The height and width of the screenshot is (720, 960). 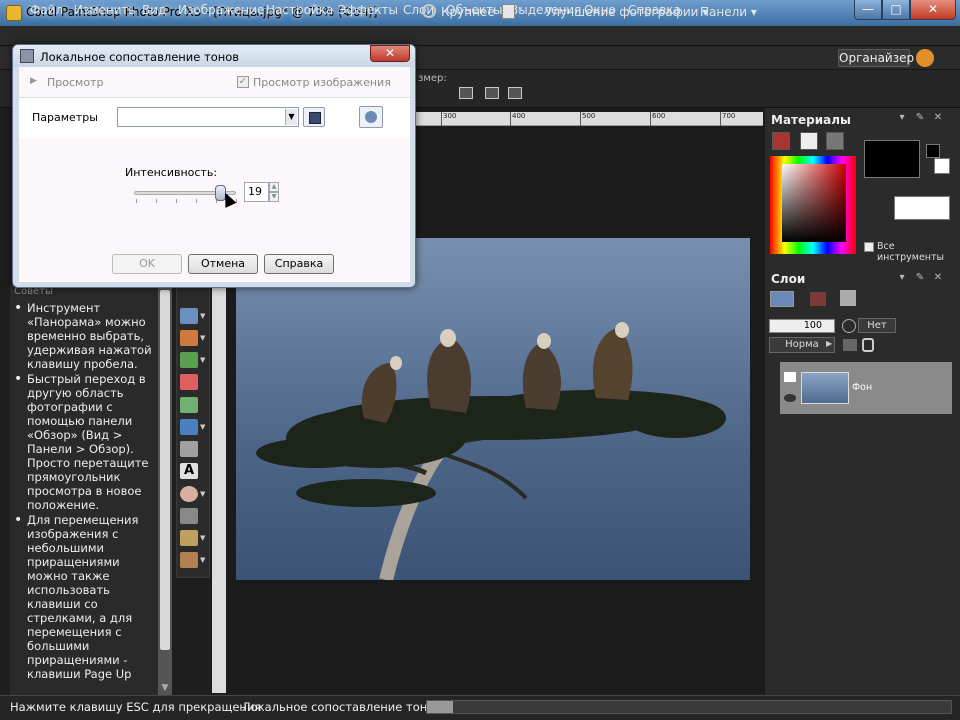 What do you see at coordinates (782, 299) in the screenshot?
I see `new-layer-icon` at bounding box center [782, 299].